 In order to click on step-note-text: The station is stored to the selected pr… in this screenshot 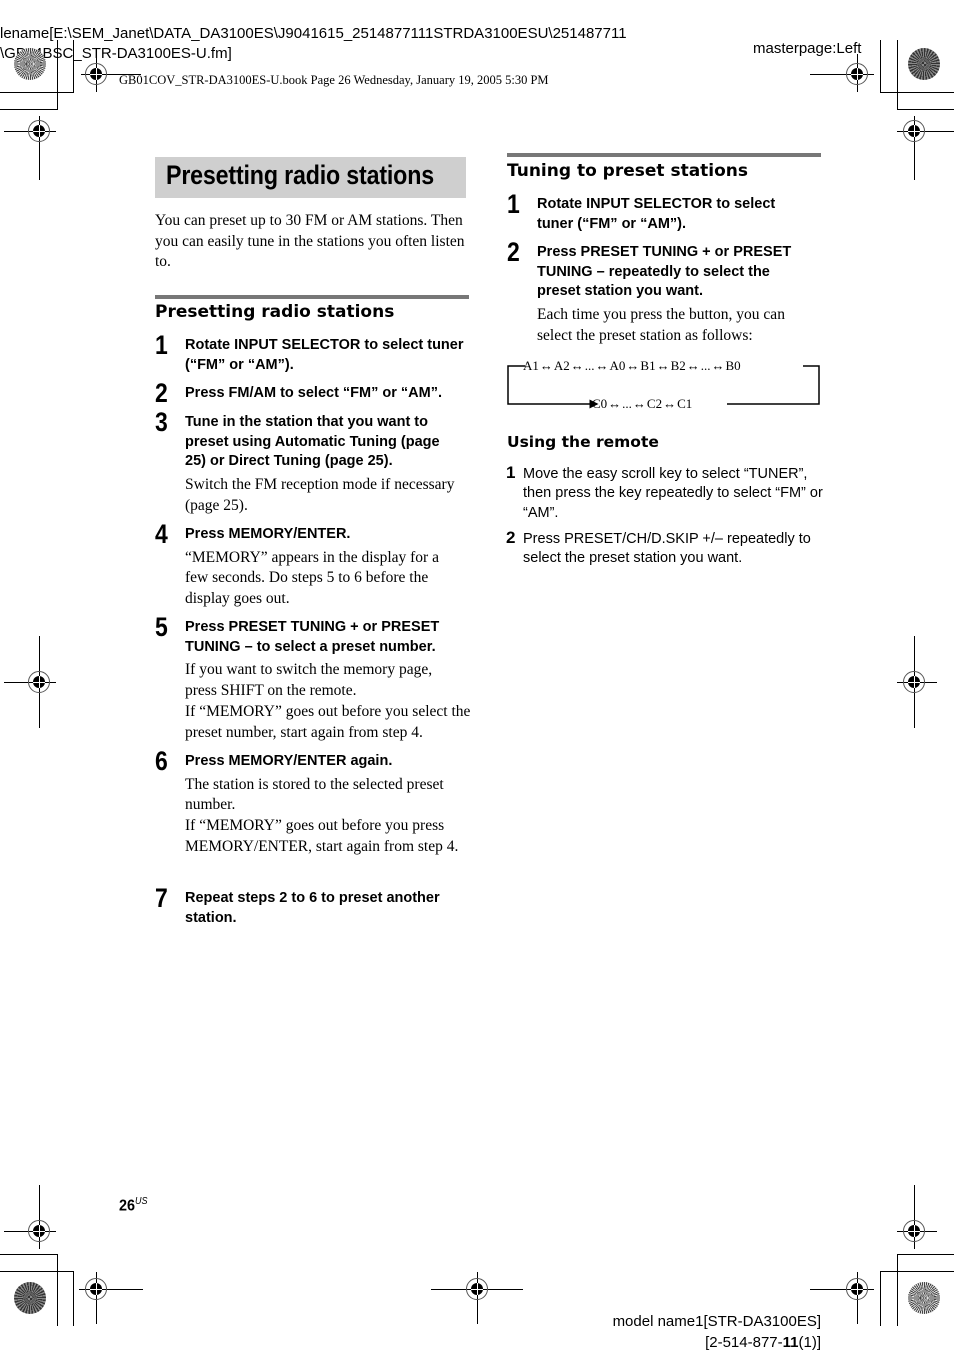, I will do `click(314, 794)`.